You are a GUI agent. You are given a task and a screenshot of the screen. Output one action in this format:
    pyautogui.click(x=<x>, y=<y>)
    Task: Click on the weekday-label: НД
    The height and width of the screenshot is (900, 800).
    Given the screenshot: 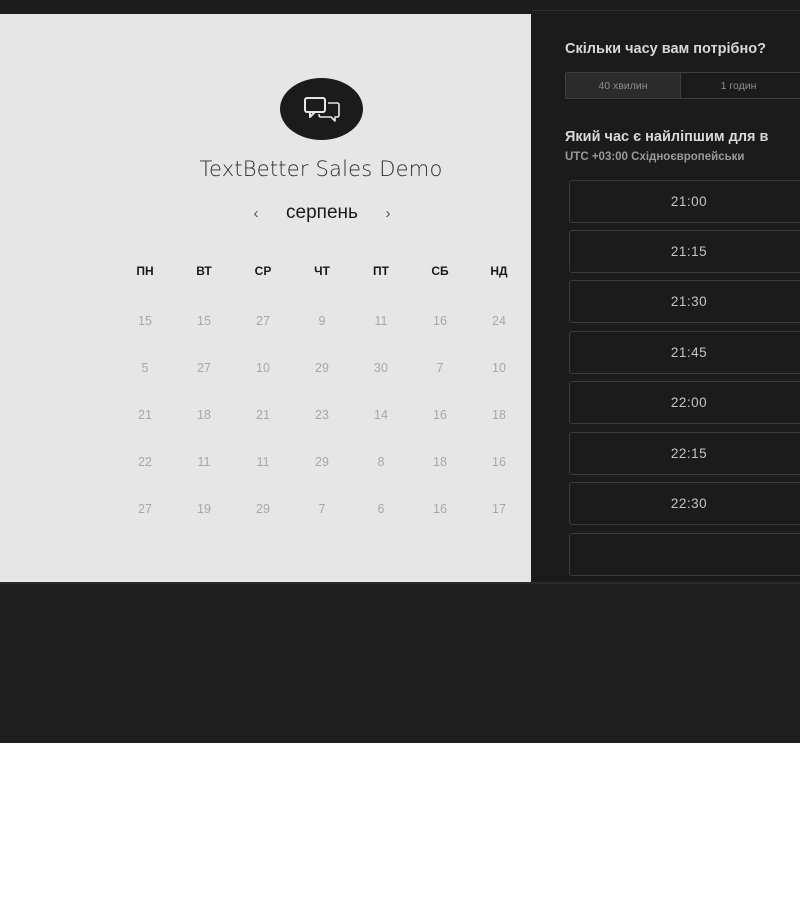 What is the action you would take?
    pyautogui.click(x=499, y=271)
    